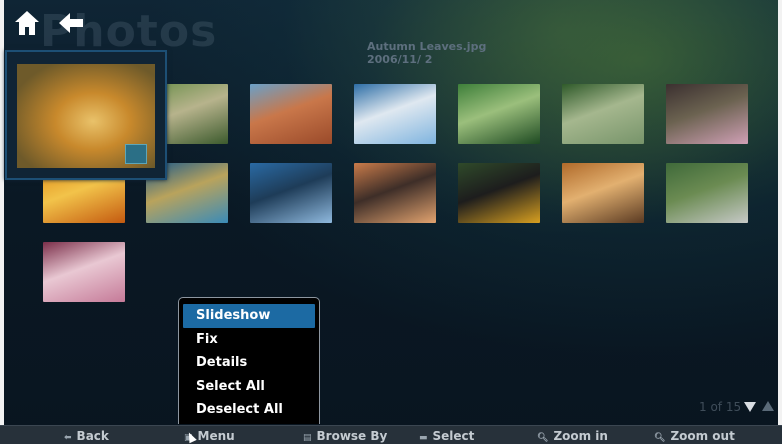 This screenshot has width=782, height=444. I want to click on back-label: Back, so click(92, 436).